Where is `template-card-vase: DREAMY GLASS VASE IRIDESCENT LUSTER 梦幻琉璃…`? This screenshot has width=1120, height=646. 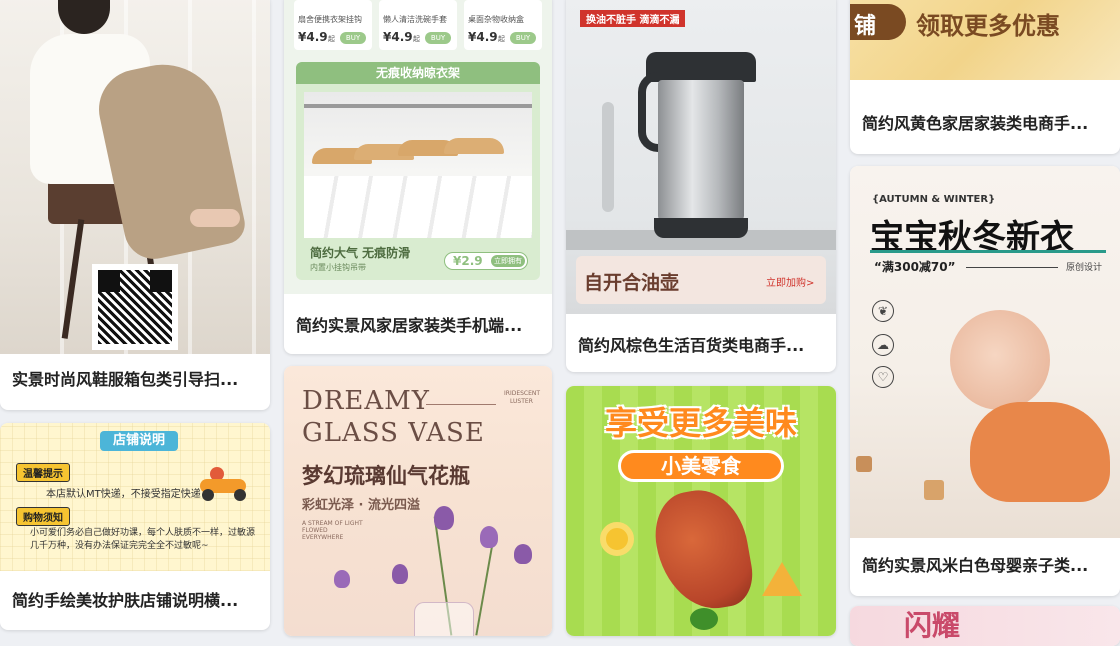
template-card-vase: DREAMY GLASS VASE IRIDESCENT LUSTER 梦幻琉璃… is located at coordinates (418, 501).